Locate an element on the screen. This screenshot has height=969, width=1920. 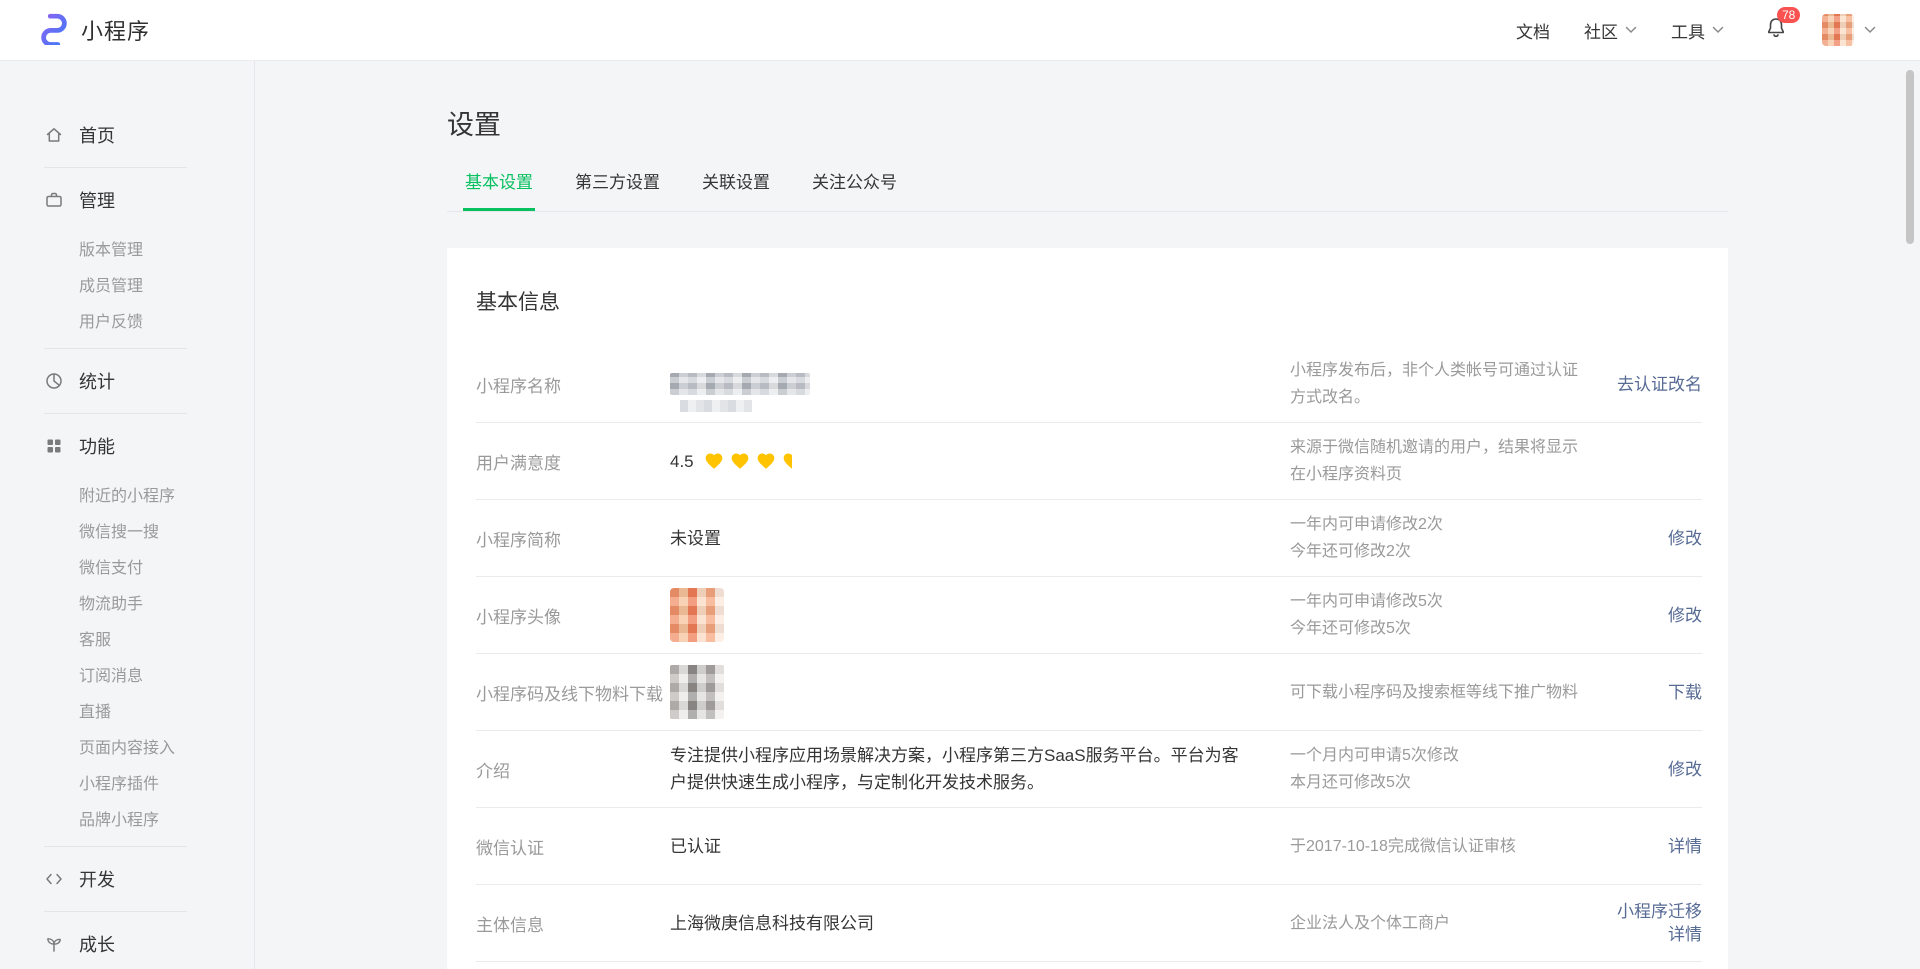
sidebar-item-features: 功能 is located at coordinates (127, 446).